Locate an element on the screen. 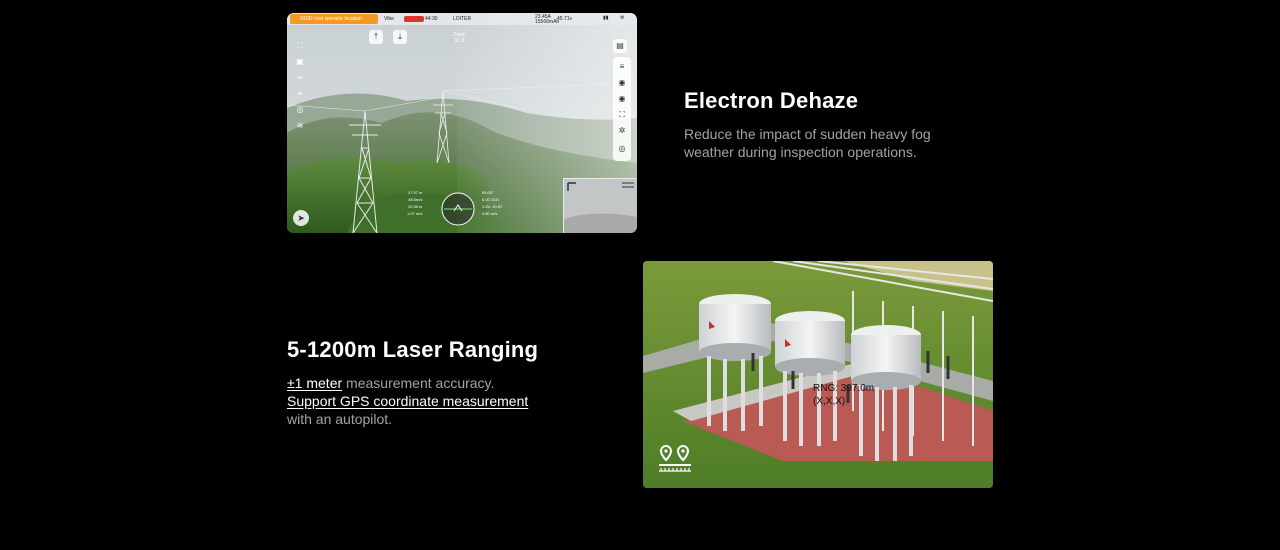 The height and width of the screenshot is (550, 1280). attitude-compass-icon is located at coordinates (458, 209).